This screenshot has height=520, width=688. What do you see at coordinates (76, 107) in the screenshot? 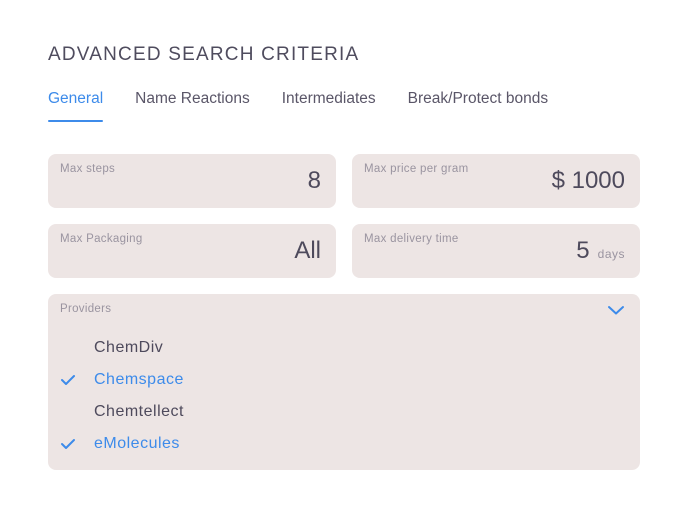
I see `tab-general: General` at bounding box center [76, 107].